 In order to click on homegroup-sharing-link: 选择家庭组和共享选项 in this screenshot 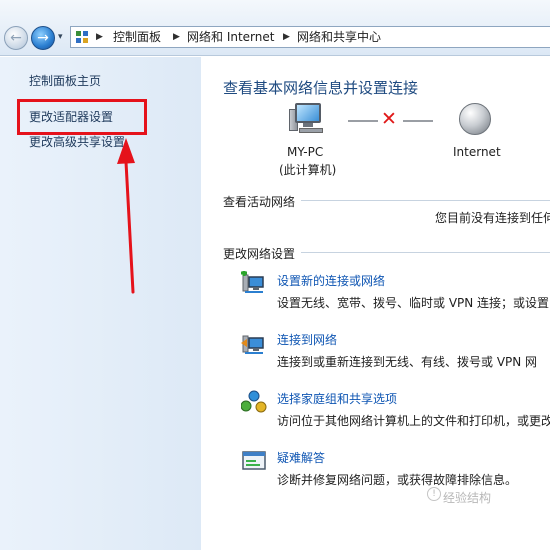, I will do `click(337, 398)`.